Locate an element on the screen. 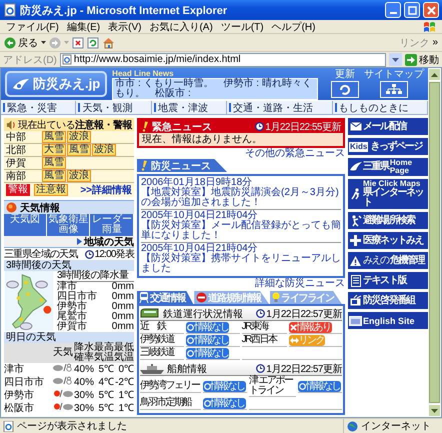  menu-item: お気に入り(A) is located at coordinates (181, 27).